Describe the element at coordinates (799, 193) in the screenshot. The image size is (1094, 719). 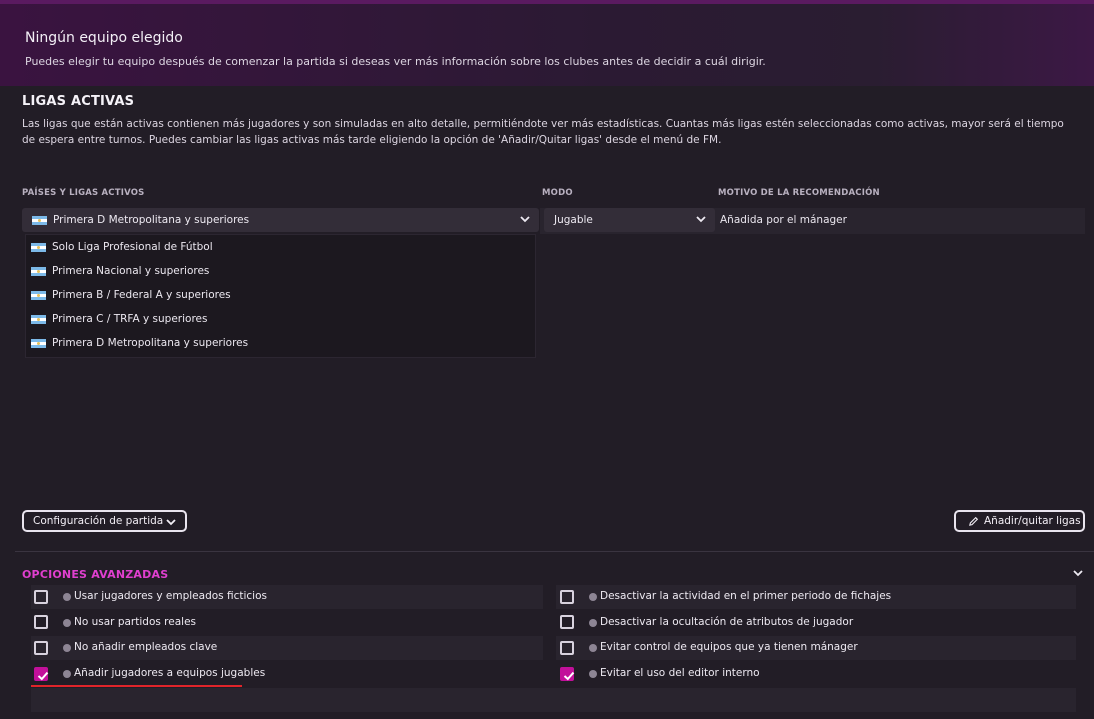
I see `column-header-reason: MOTIVO DE LA RECOMENDACIÓN` at that location.